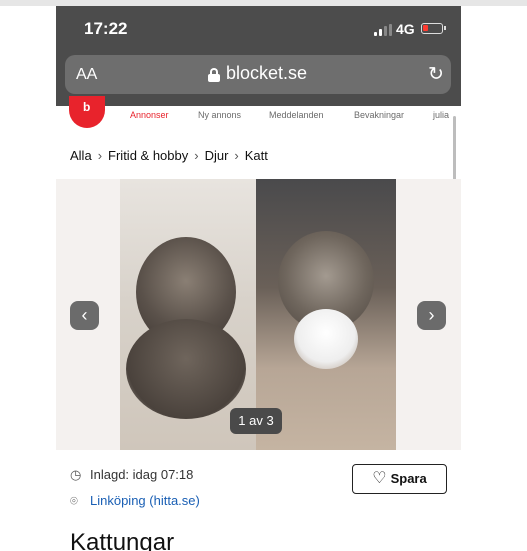 This screenshot has width=527, height=551. What do you see at coordinates (142, 474) in the screenshot?
I see `posted-text: Inlagd: idag 07:18` at bounding box center [142, 474].